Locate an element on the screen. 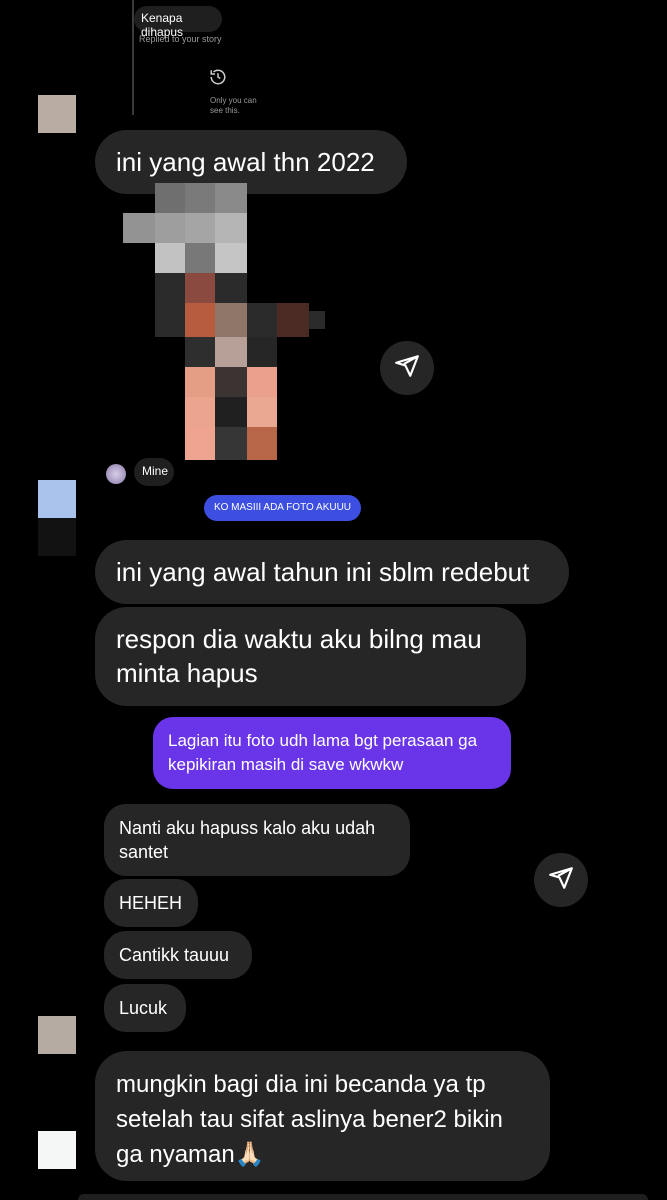 This screenshot has width=667, height=1200. avatar-shadow is located at coordinates (57, 537).